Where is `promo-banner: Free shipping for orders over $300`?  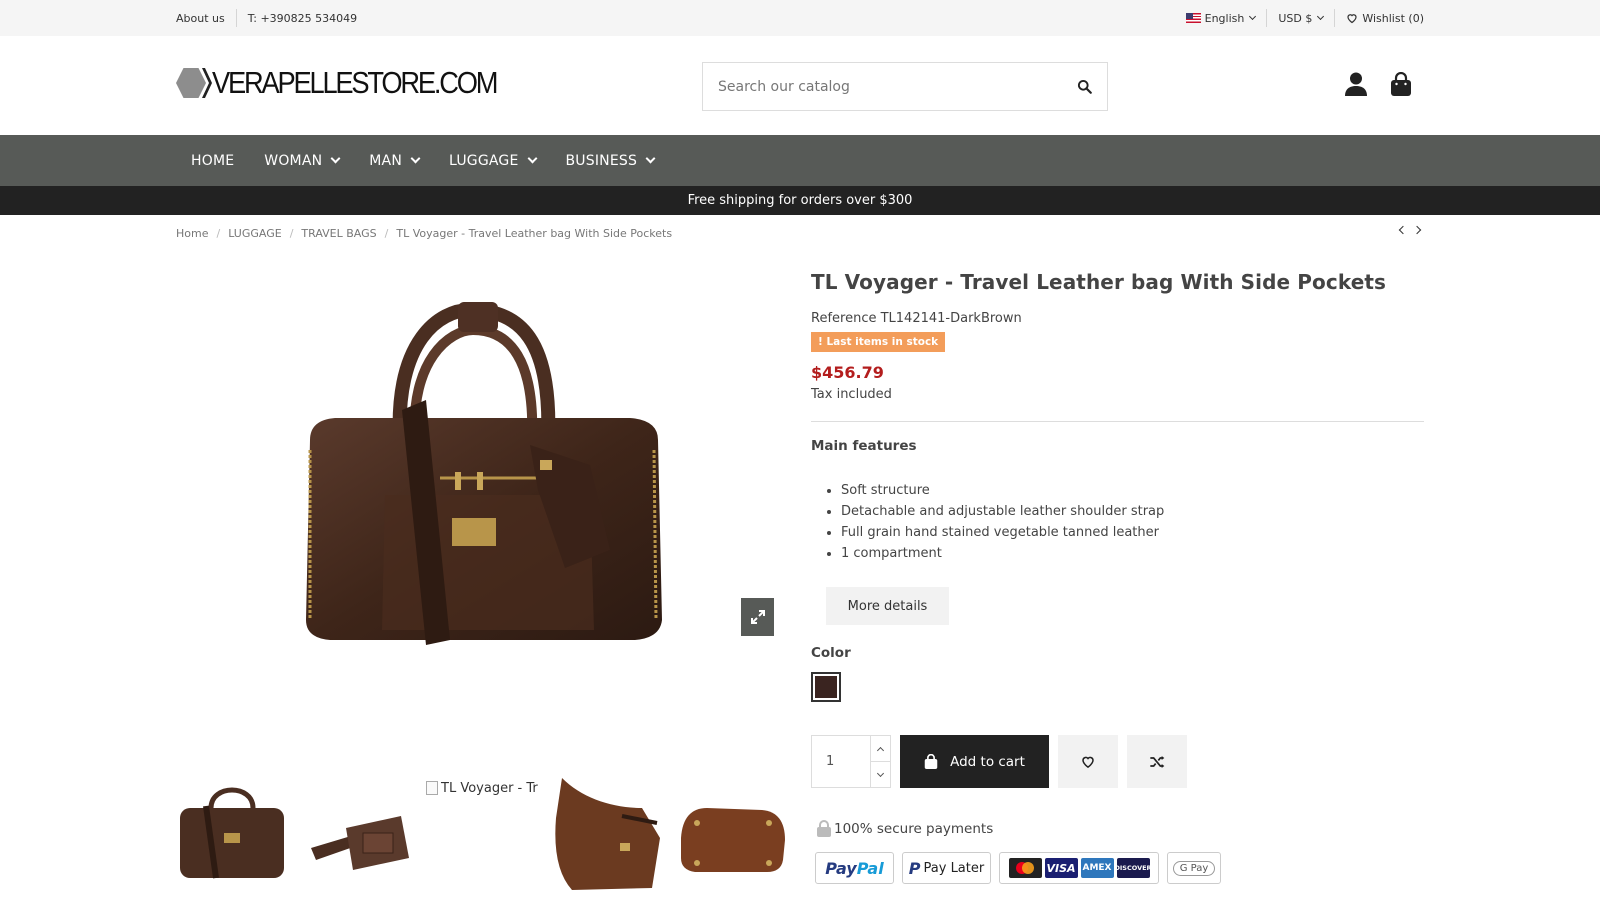 promo-banner: Free shipping for orders over $300 is located at coordinates (800, 200).